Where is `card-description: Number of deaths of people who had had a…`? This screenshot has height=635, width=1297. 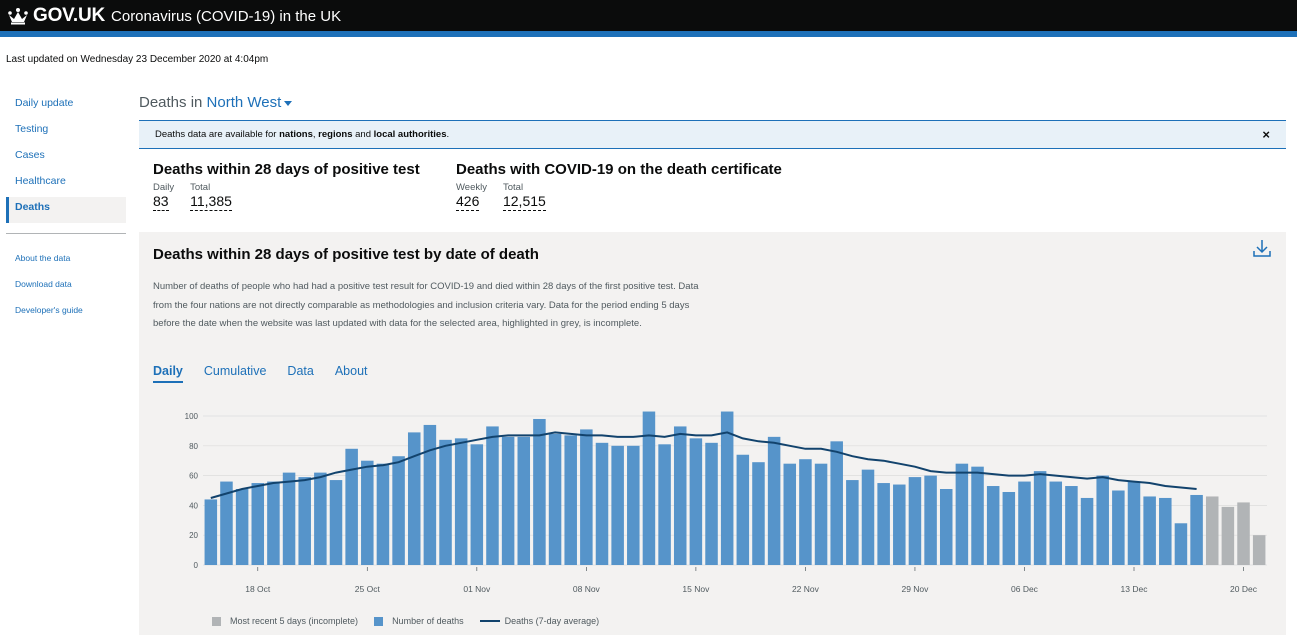 card-description: Number of deaths of people who had had a… is located at coordinates (426, 305).